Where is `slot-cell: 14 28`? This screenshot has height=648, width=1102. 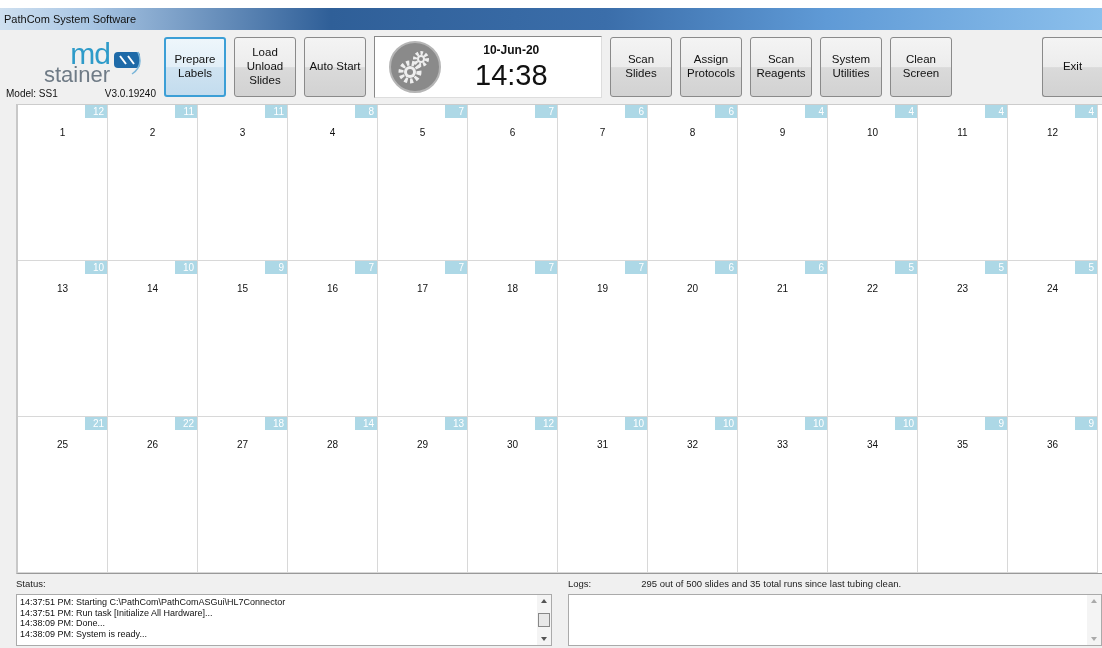 slot-cell: 14 28 is located at coordinates (333, 495).